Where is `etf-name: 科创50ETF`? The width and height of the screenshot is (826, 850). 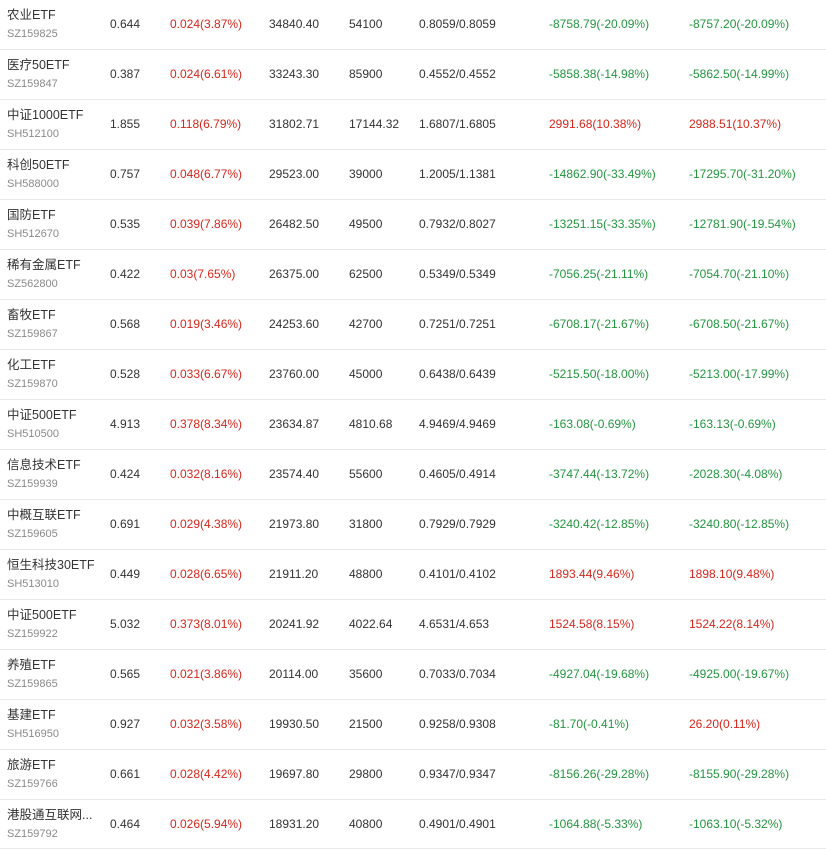 etf-name: 科创50ETF is located at coordinates (57, 165).